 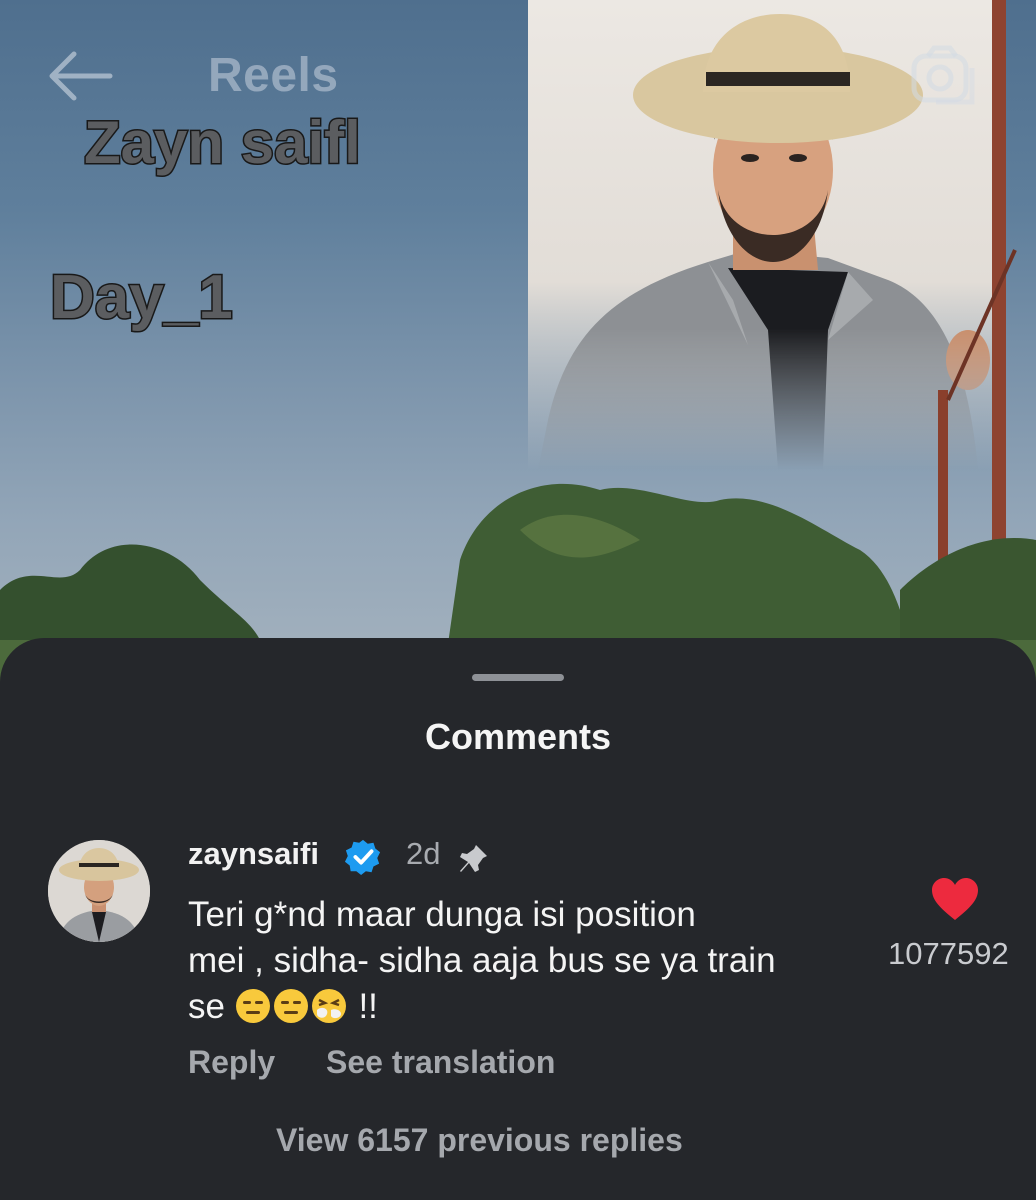 I want to click on comment-line-1: Teri g*nd maar dunga isi position, so click(x=442, y=914).